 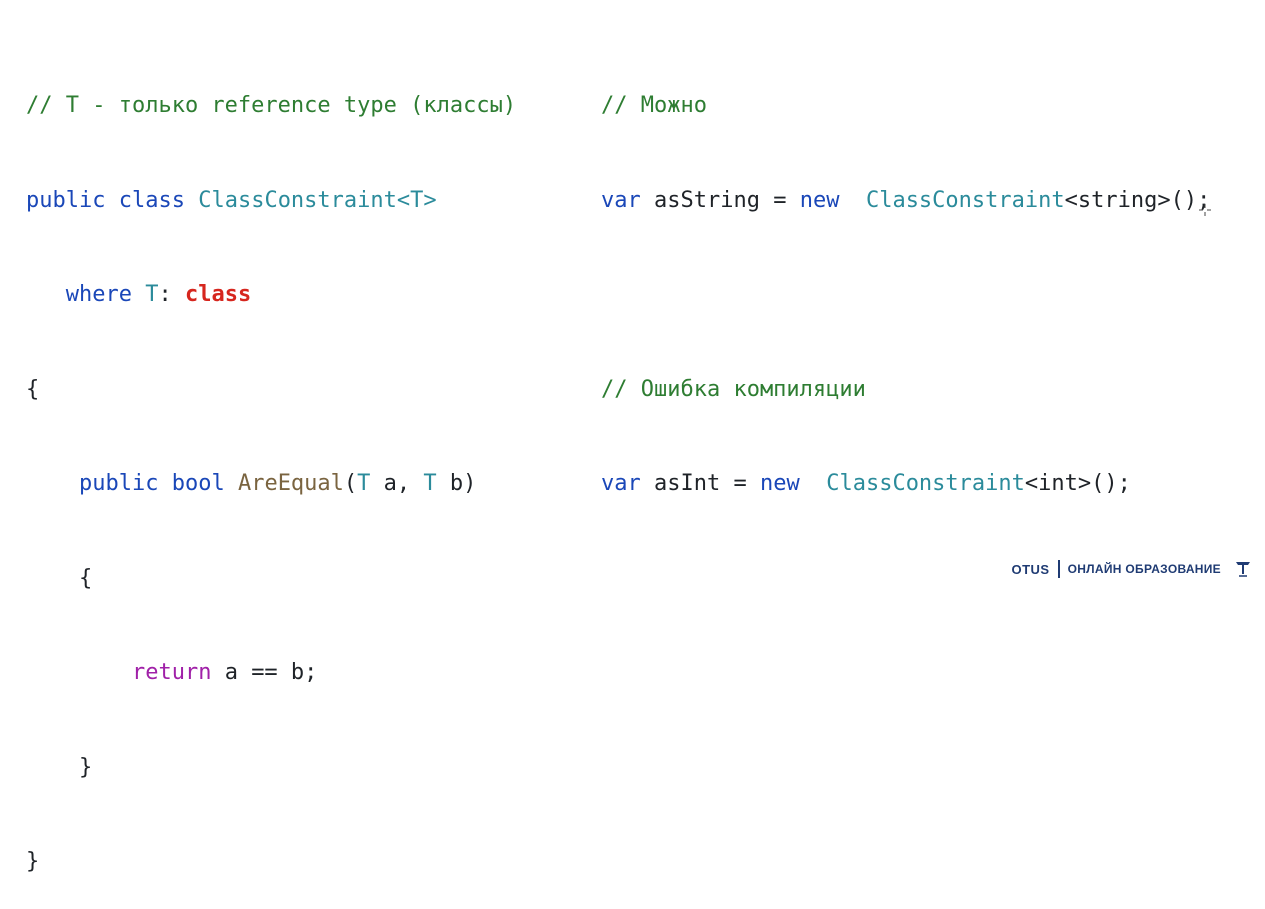 I want to click on code-line-5: var asInt = new ClassConstraint<int>();, so click(x=905, y=484).